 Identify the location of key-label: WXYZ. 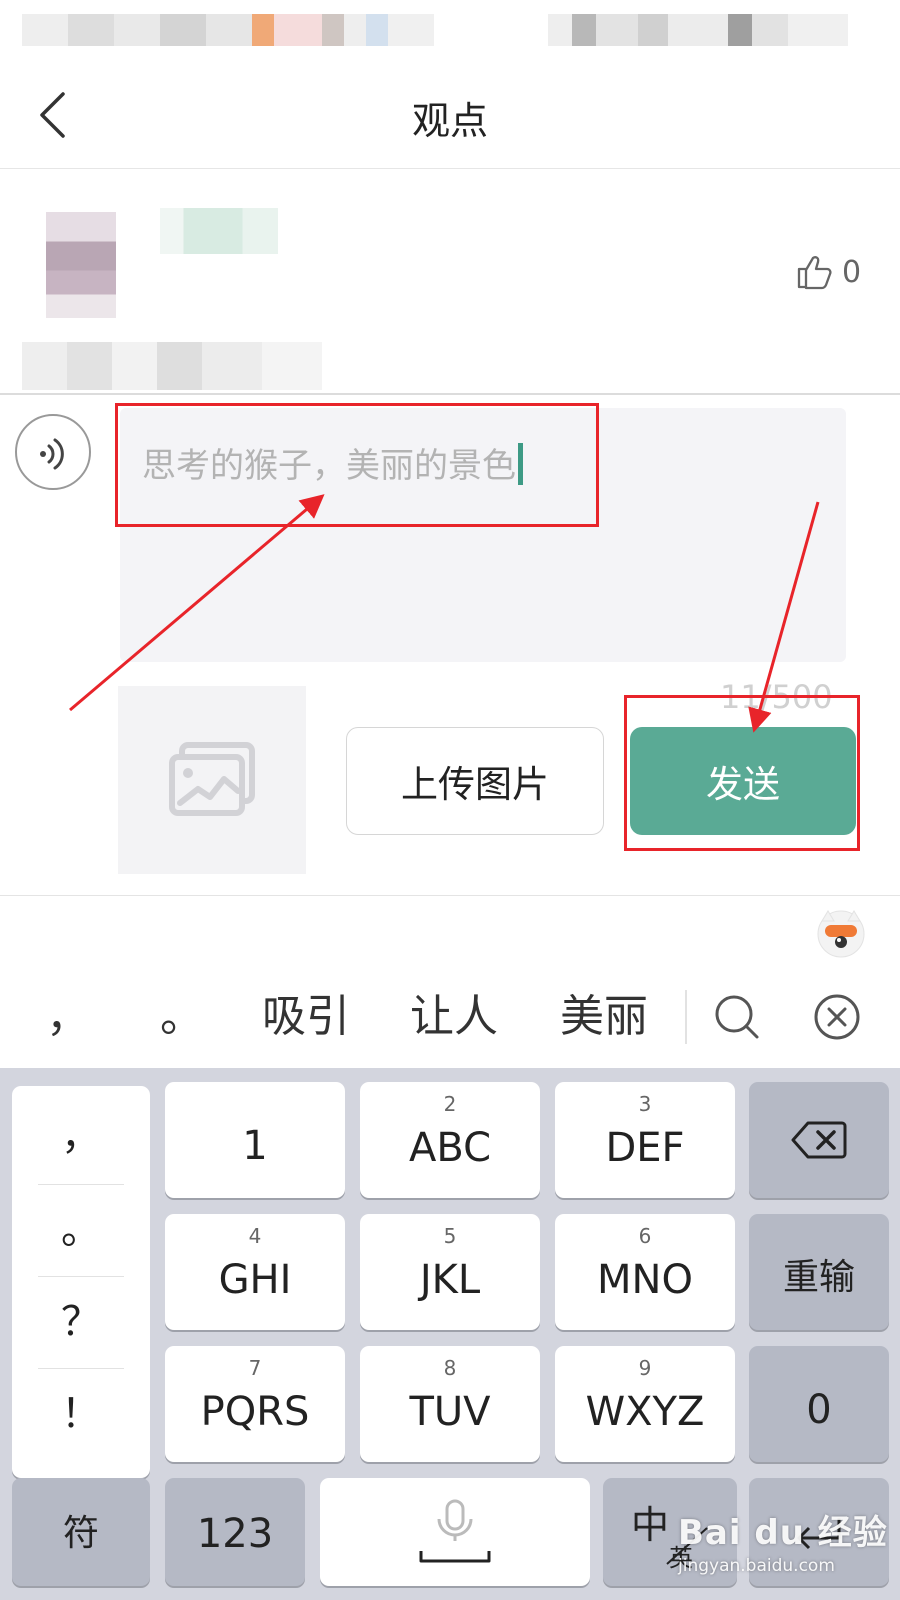
(645, 1412).